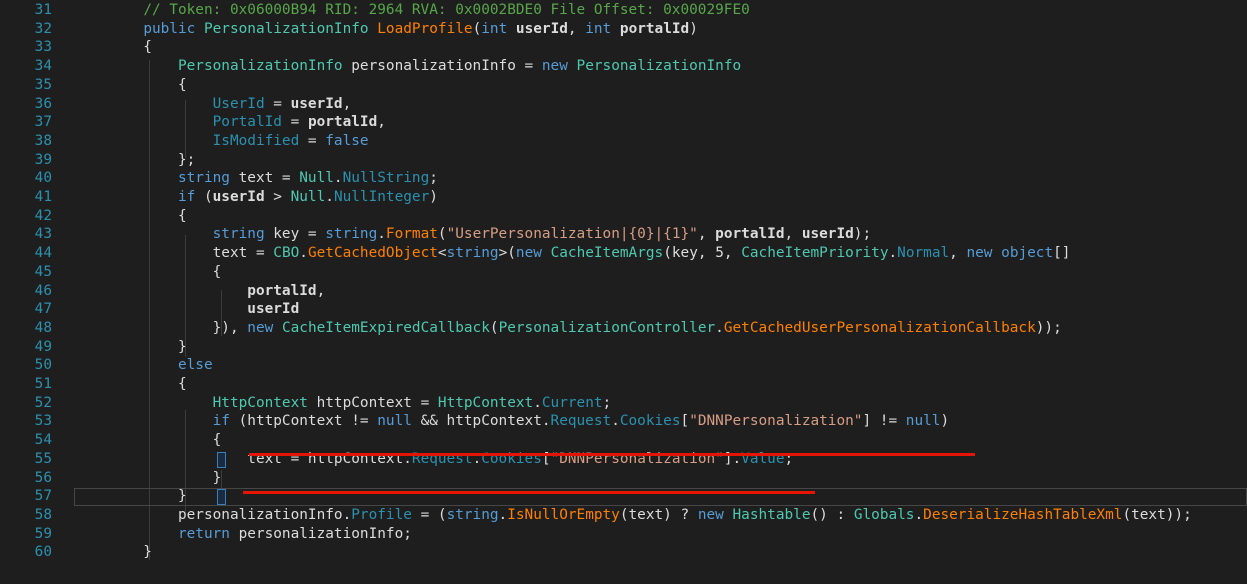 The width and height of the screenshot is (1247, 584). What do you see at coordinates (277, 197) in the screenshot?
I see `code-token-plain: >` at bounding box center [277, 197].